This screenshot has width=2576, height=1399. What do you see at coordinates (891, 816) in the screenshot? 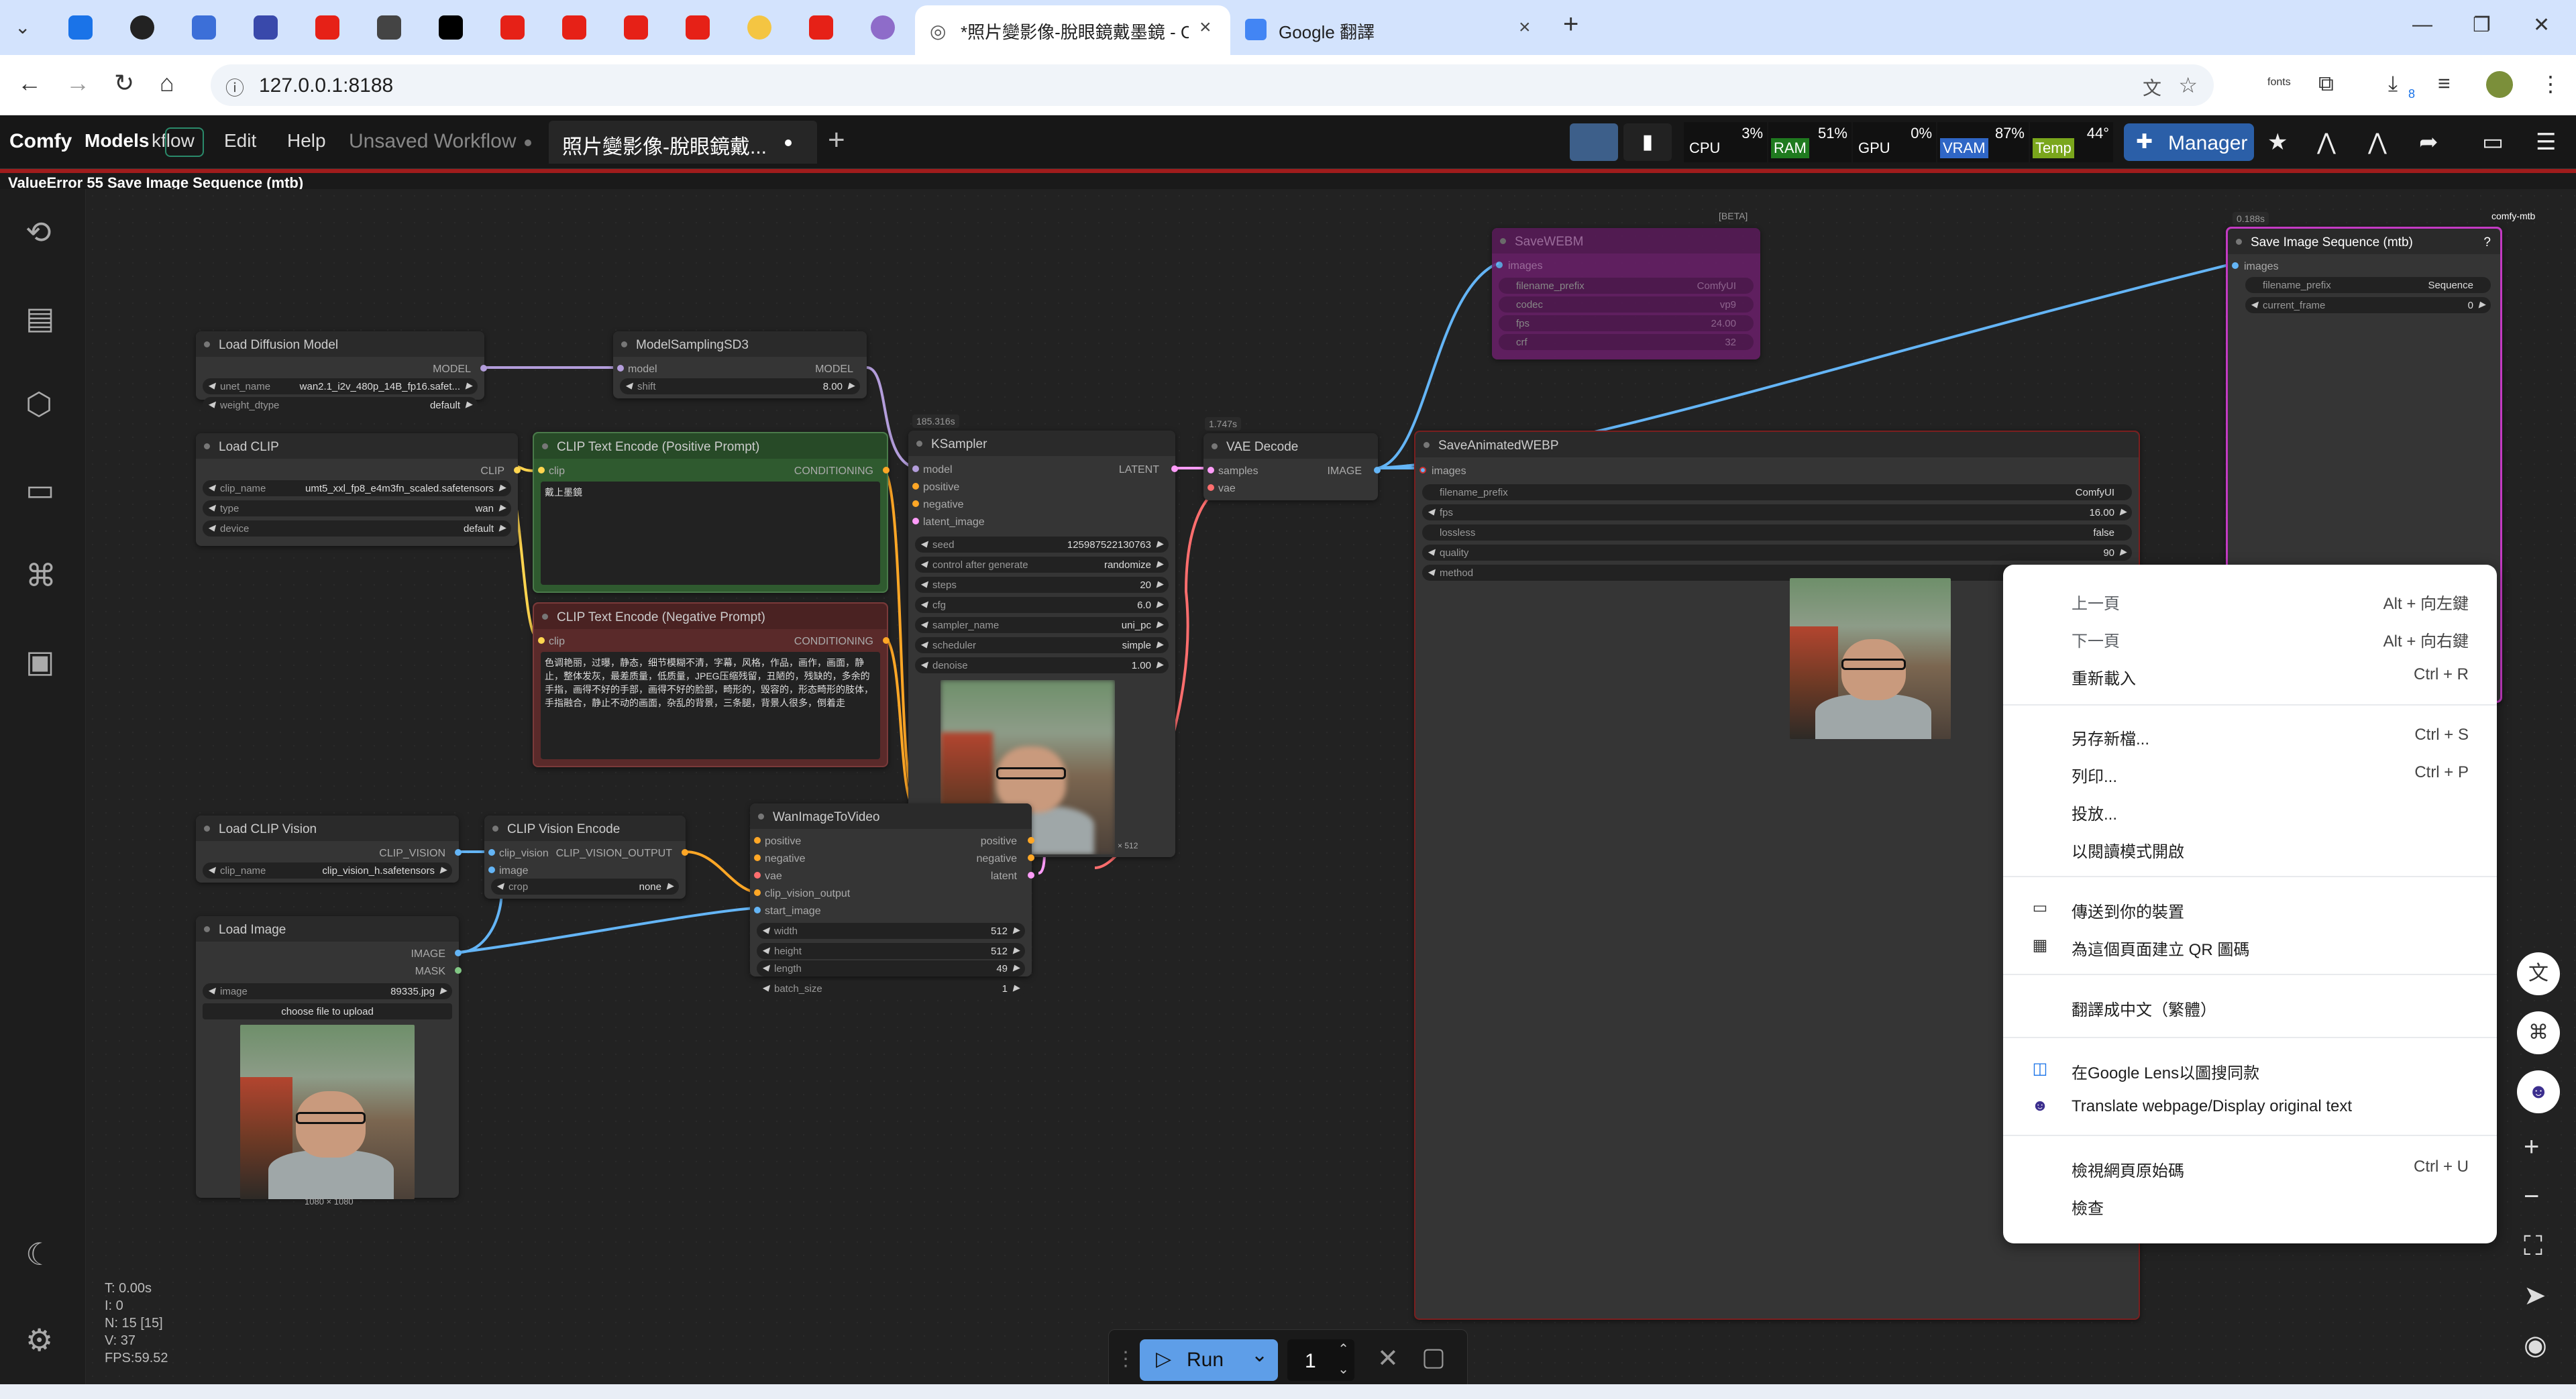
I see `node-title-bar: WanImageToVideo` at bounding box center [891, 816].